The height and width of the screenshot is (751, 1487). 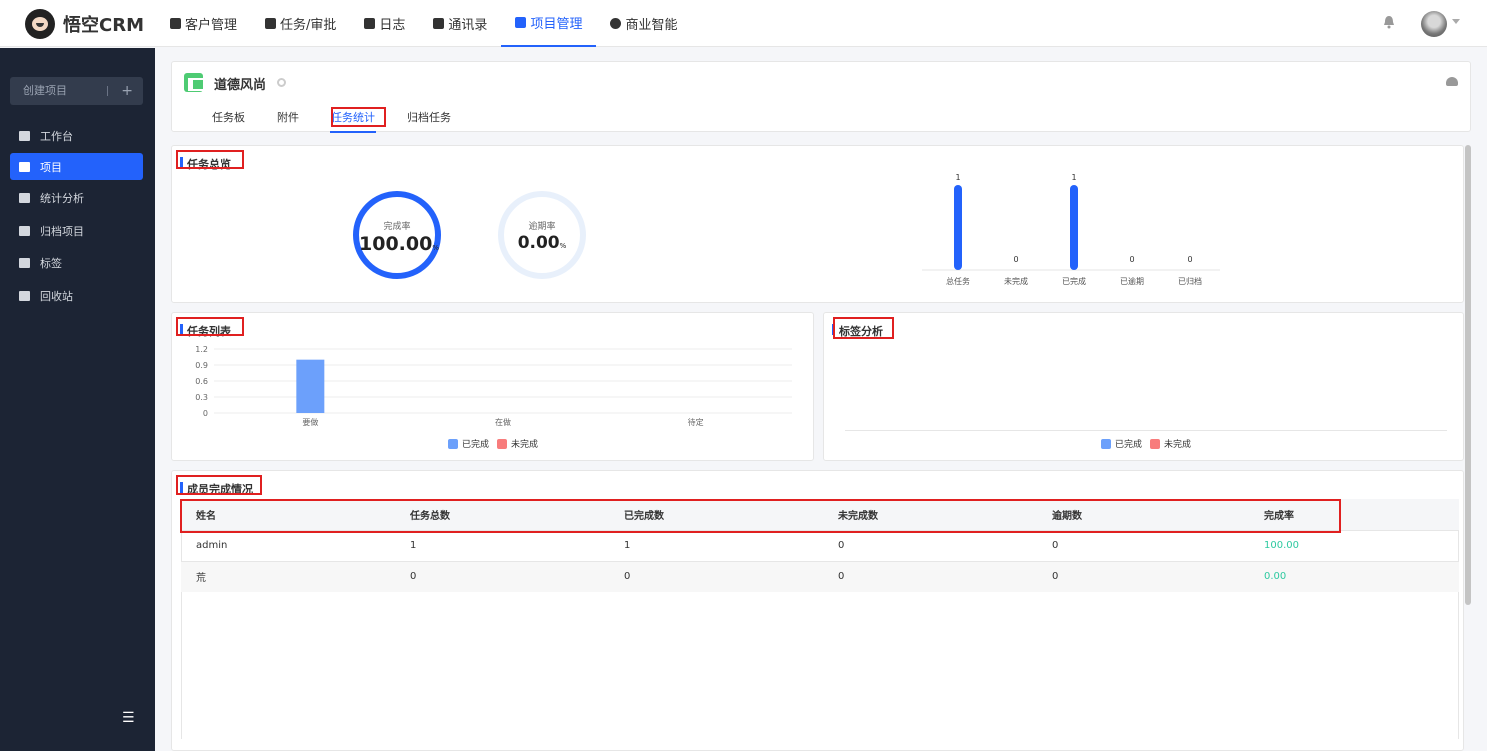 I want to click on bar-chart-icon, so click(x=24, y=197).